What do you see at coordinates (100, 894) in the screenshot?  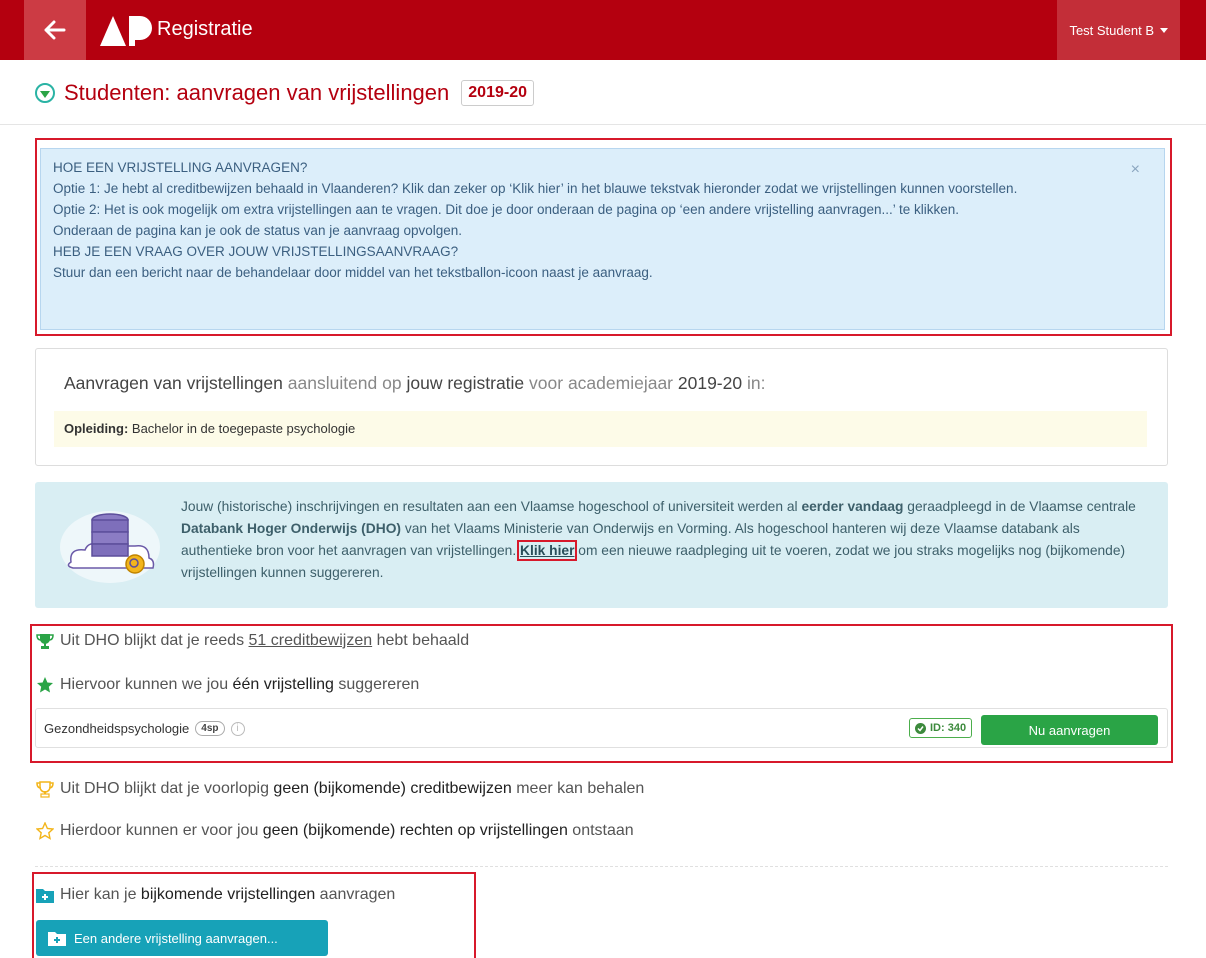 I see `other-text: Hier kan je` at bounding box center [100, 894].